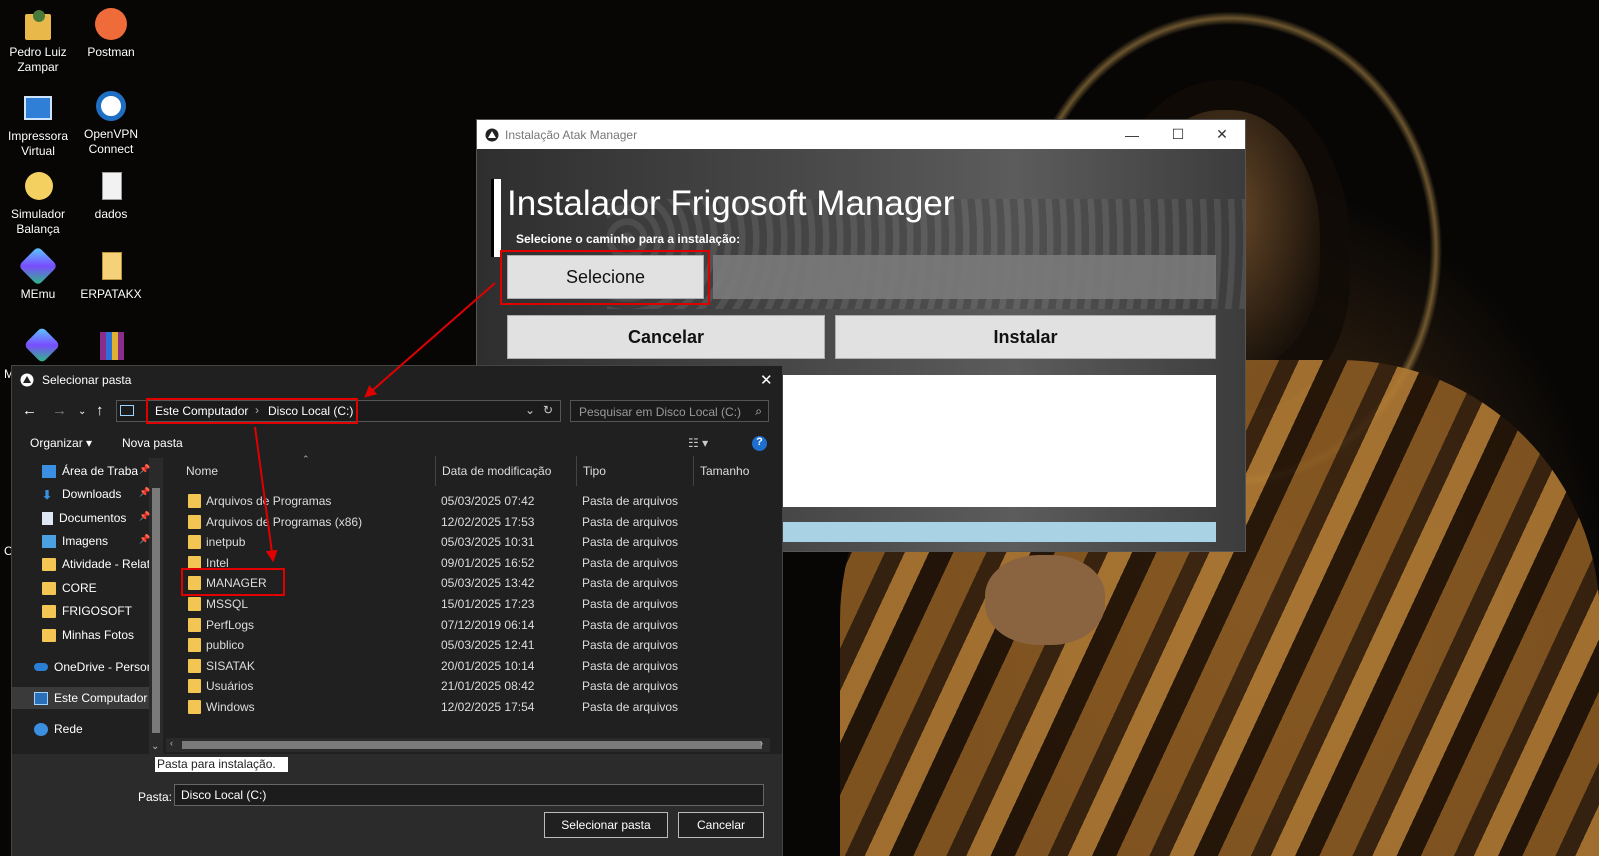 This screenshot has width=1599, height=856. Describe the element at coordinates (375, 422) in the screenshot. I see `annotation-arrows` at that location.